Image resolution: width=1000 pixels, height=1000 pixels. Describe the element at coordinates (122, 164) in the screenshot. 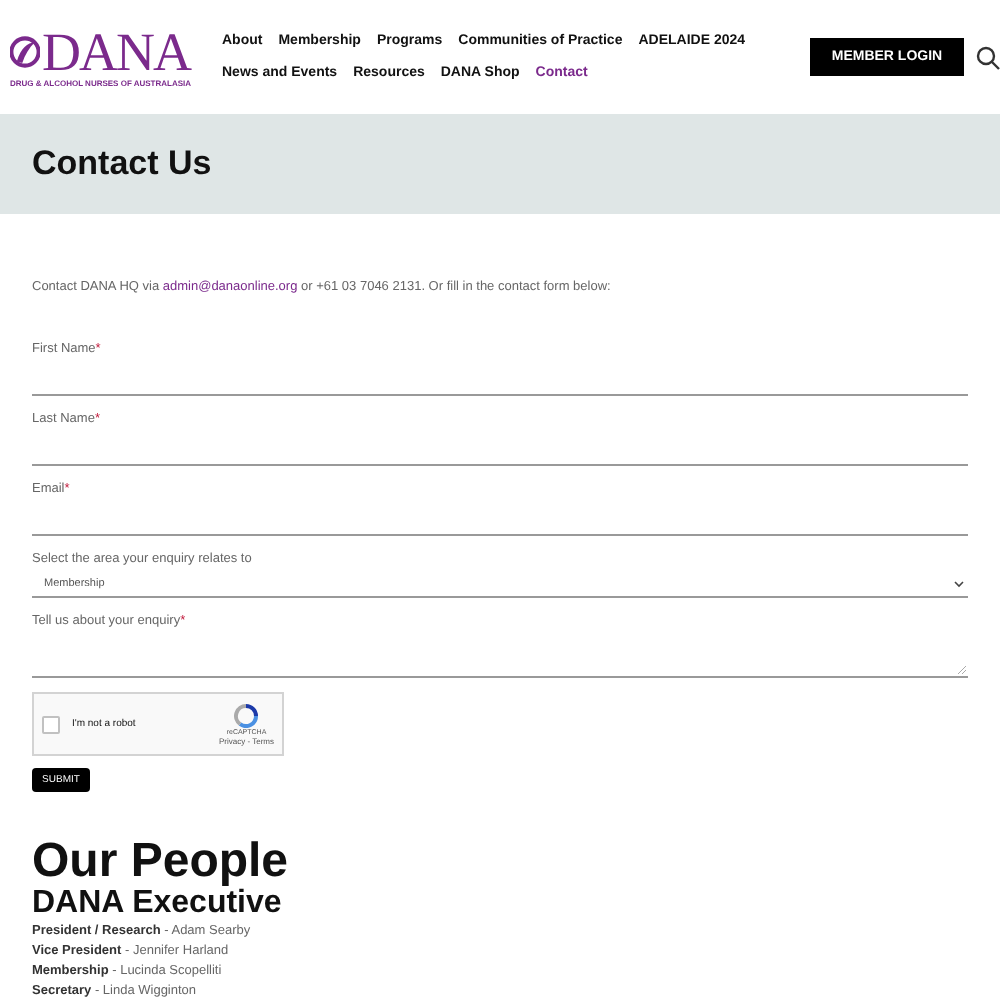

I see `page-title: Contact Us` at that location.